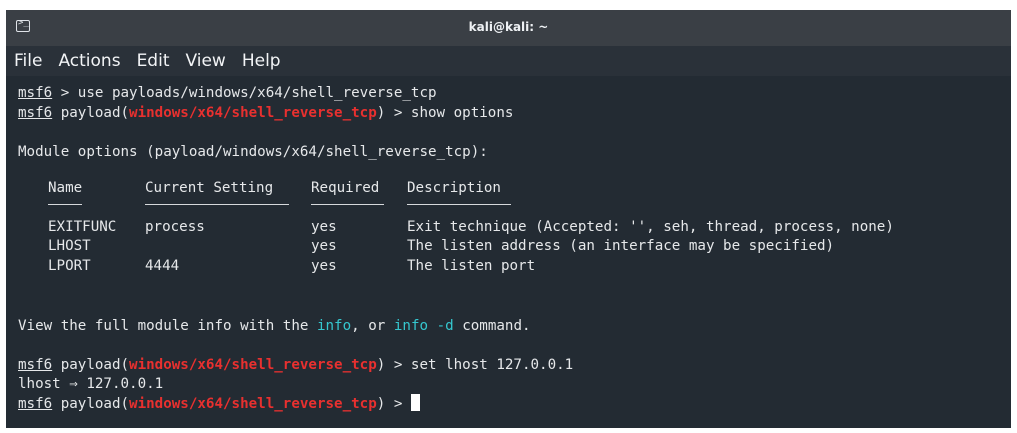 The width and height of the screenshot is (1017, 433). What do you see at coordinates (209, 188) in the screenshot?
I see `header-current-setting: Current Setting` at bounding box center [209, 188].